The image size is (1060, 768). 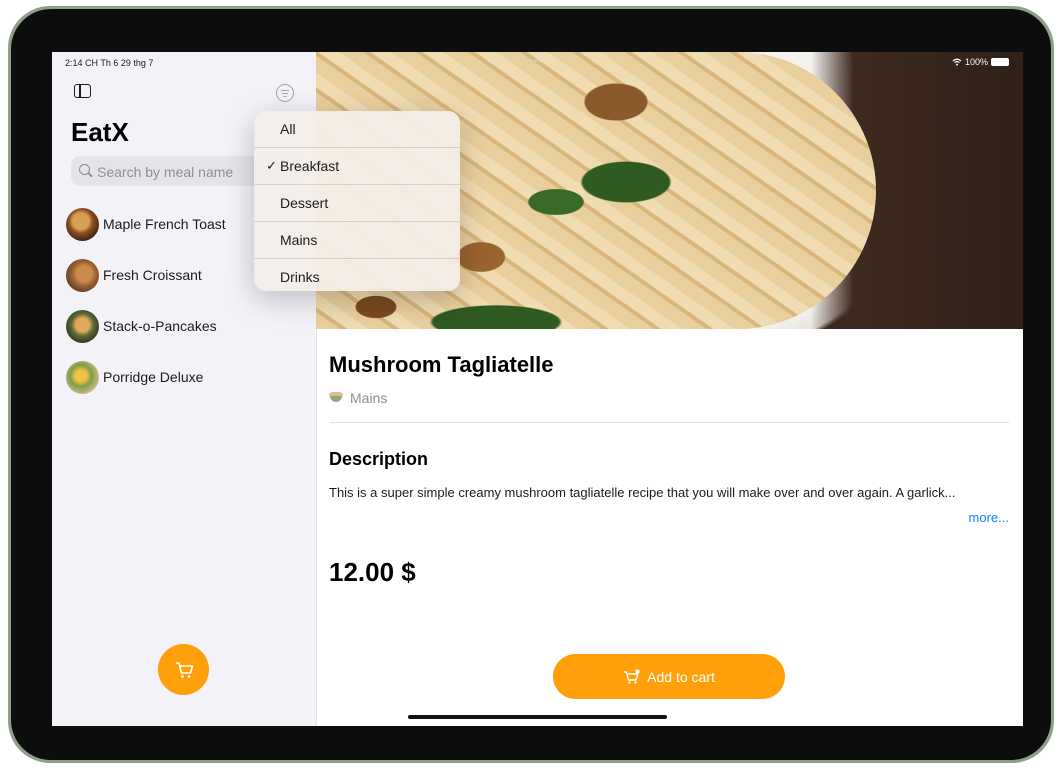 What do you see at coordinates (536, 61) in the screenshot?
I see `multitasking-dots: •••` at bounding box center [536, 61].